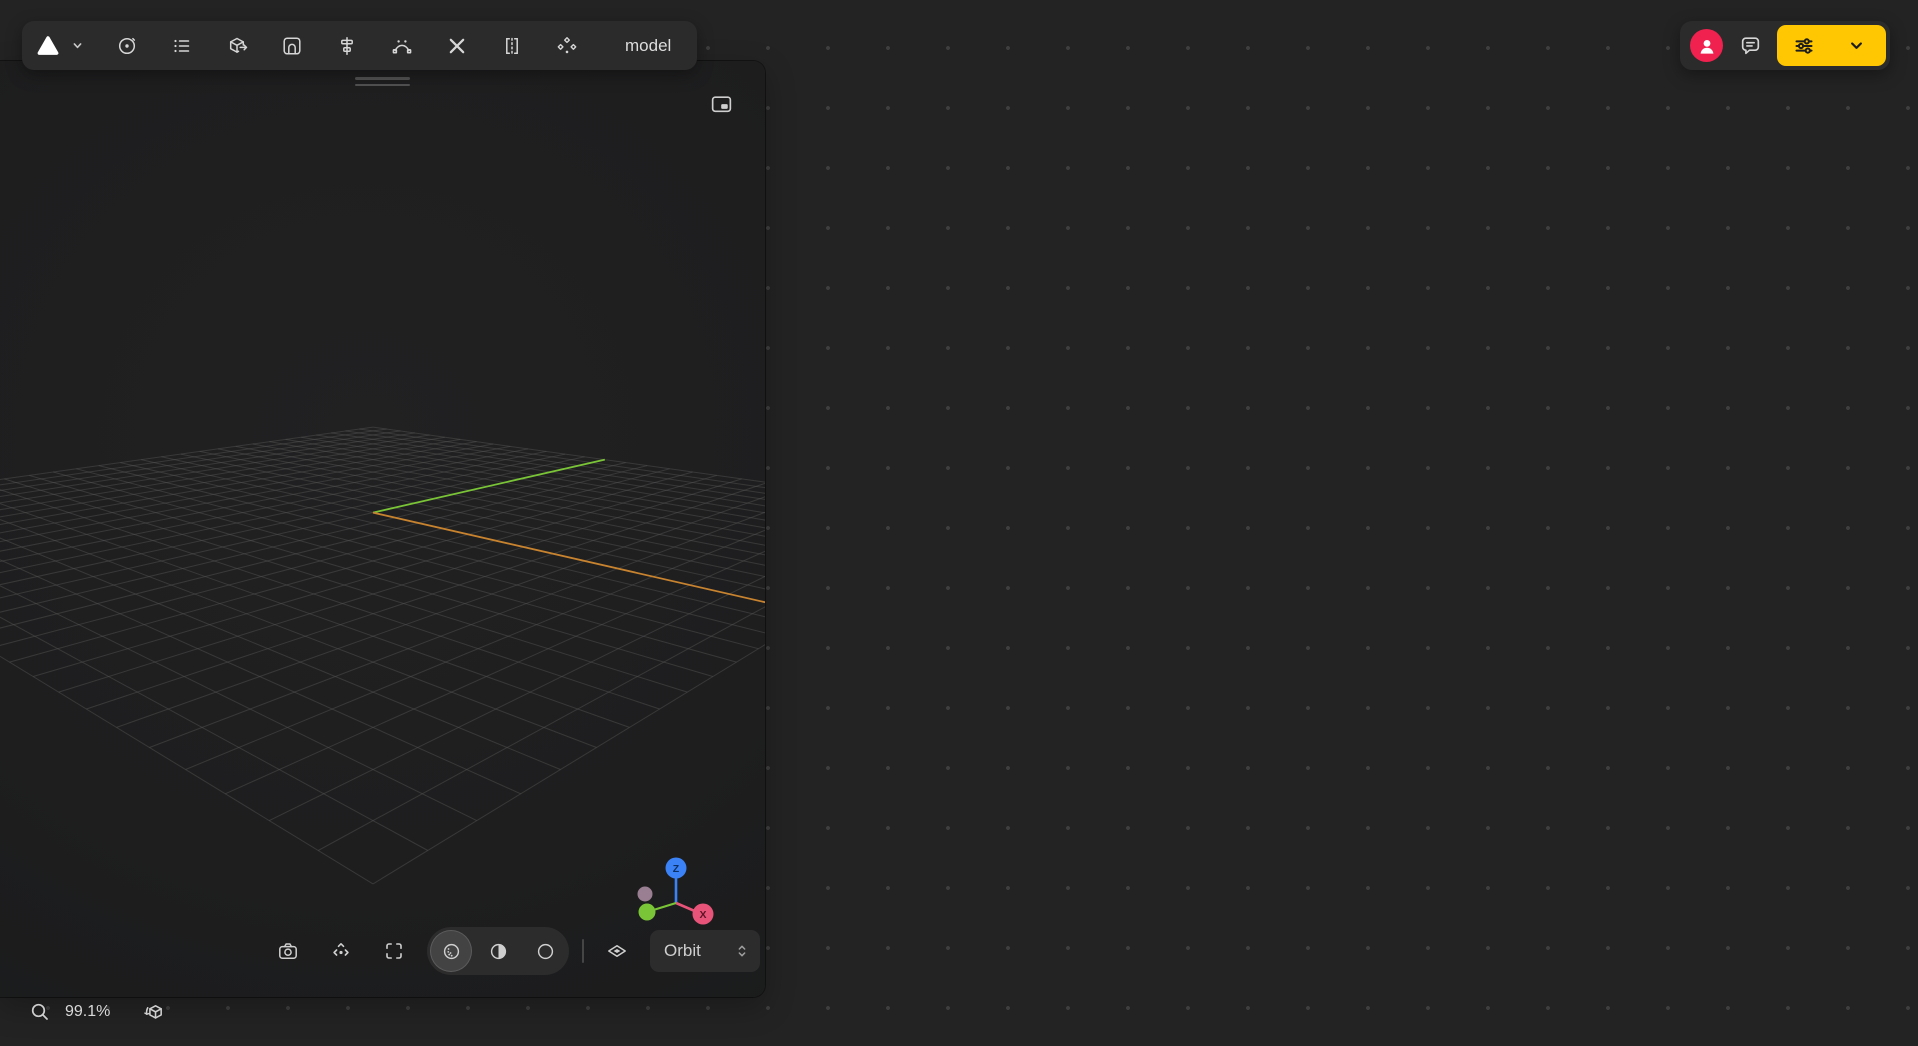  I want to click on expand-icon, so click(394, 951).